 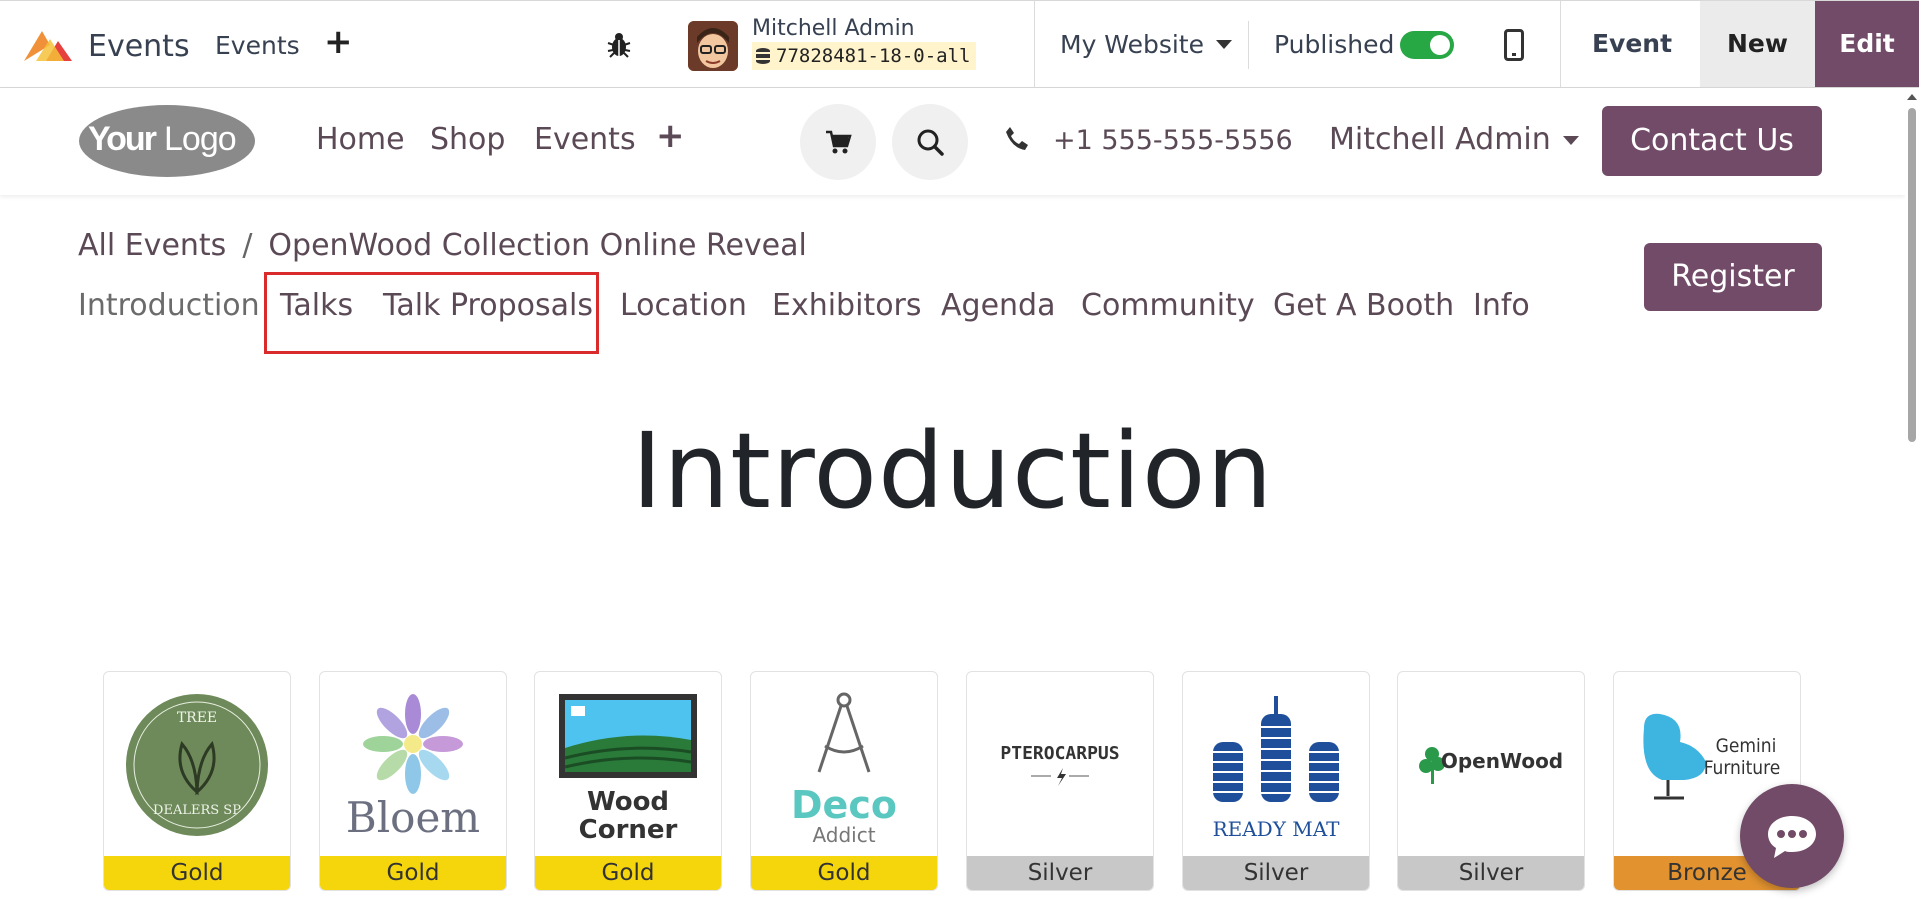 What do you see at coordinates (833, 28) in the screenshot?
I see `topbar-user-name: Mitchell Admin` at bounding box center [833, 28].